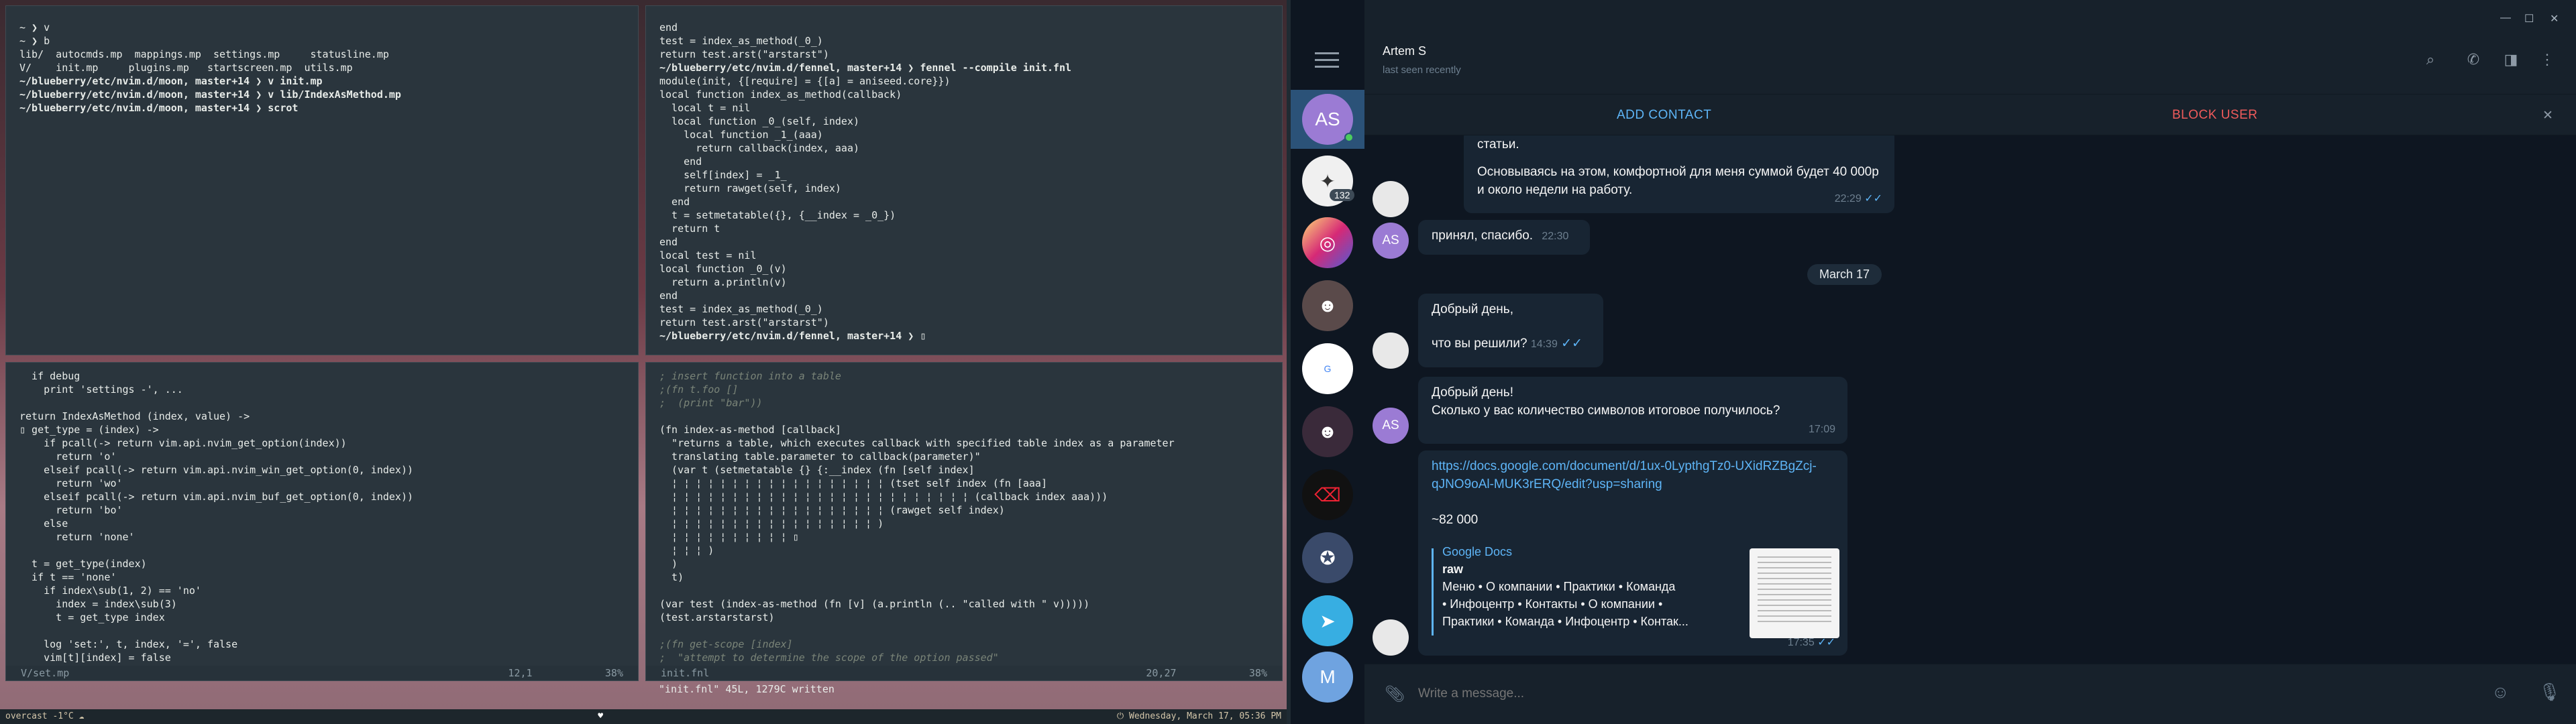  What do you see at coordinates (68, 577) in the screenshot?
I see `terminal-line: if t == 'none'` at bounding box center [68, 577].